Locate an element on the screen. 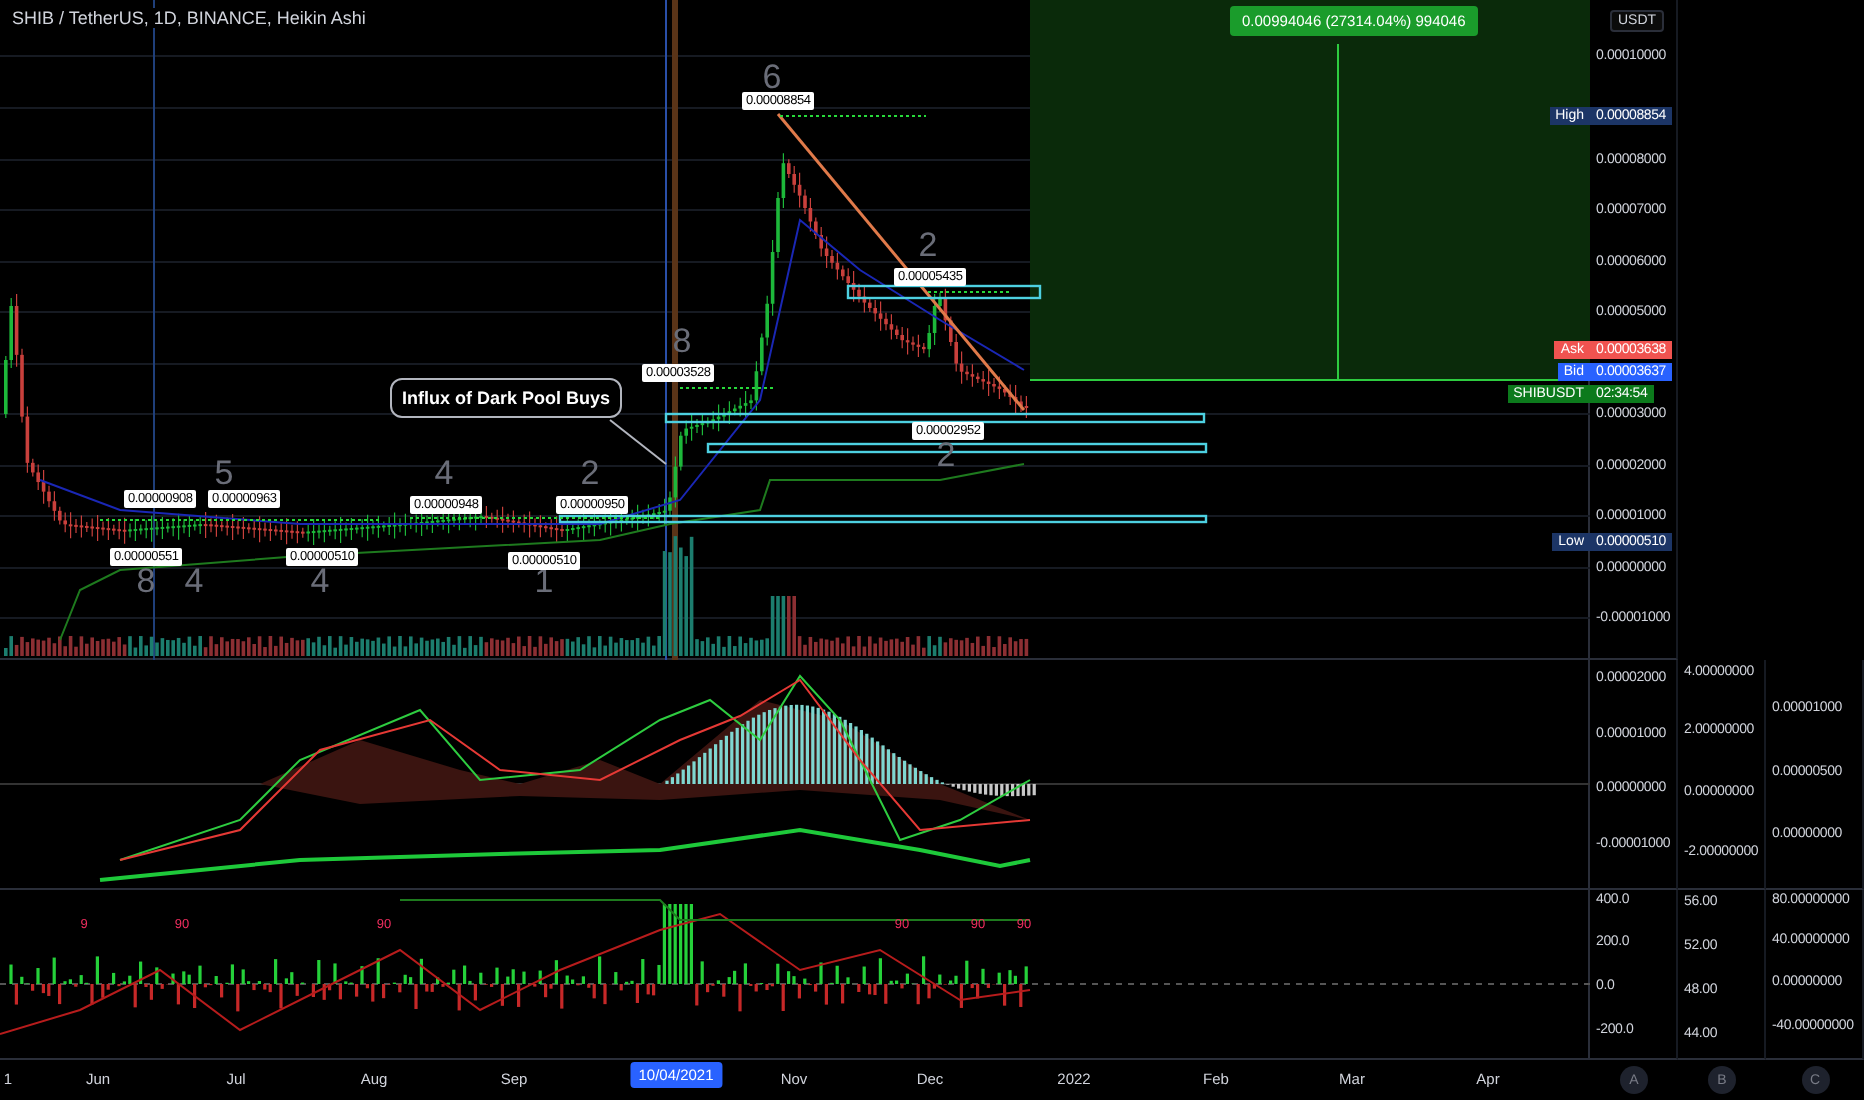 This screenshot has height=1100, width=1864. wave-count-label: 5 is located at coordinates (224, 473).